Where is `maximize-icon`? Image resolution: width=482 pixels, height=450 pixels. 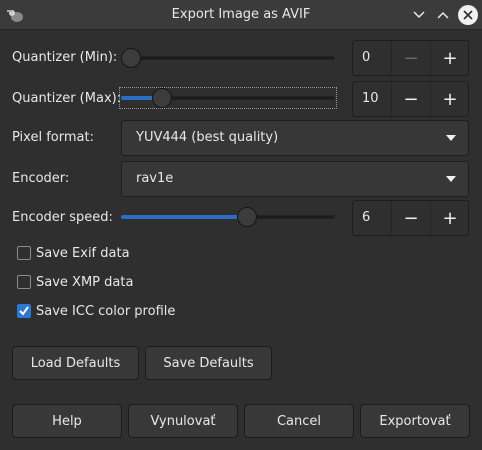 maximize-icon is located at coordinates (443, 15).